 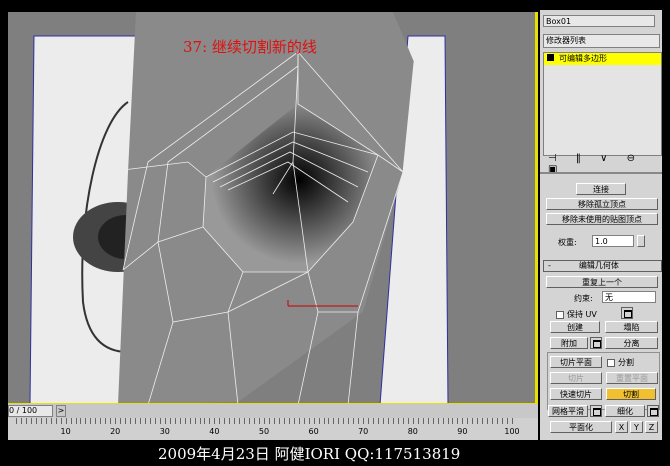 I want to click on preserve-uv-settings-button, so click(x=627, y=313).